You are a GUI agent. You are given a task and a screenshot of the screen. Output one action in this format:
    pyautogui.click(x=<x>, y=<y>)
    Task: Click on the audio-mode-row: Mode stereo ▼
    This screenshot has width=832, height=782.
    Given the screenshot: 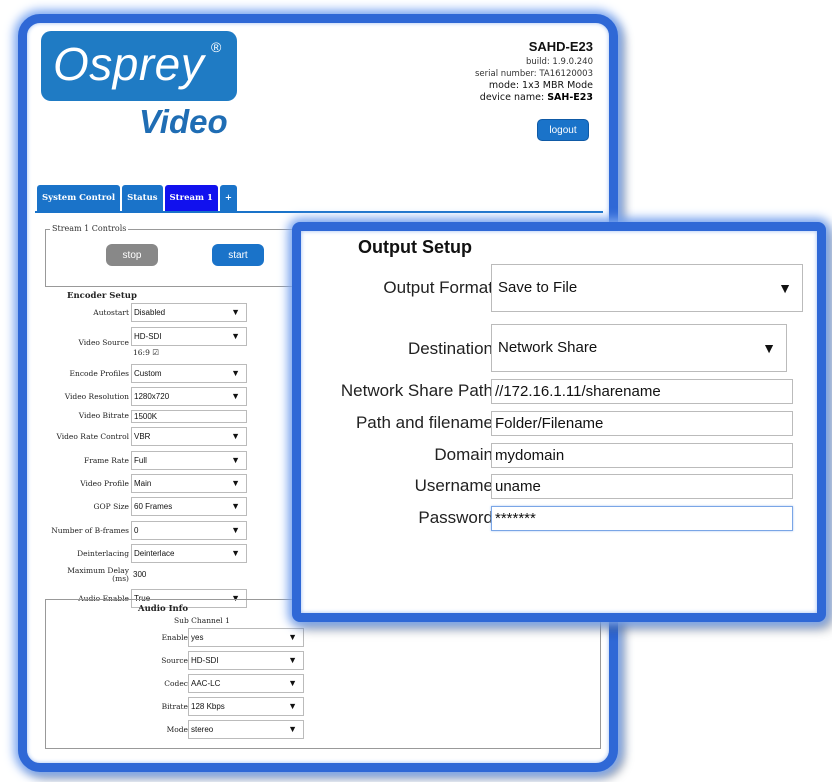 What is the action you would take?
    pyautogui.click(x=184, y=730)
    